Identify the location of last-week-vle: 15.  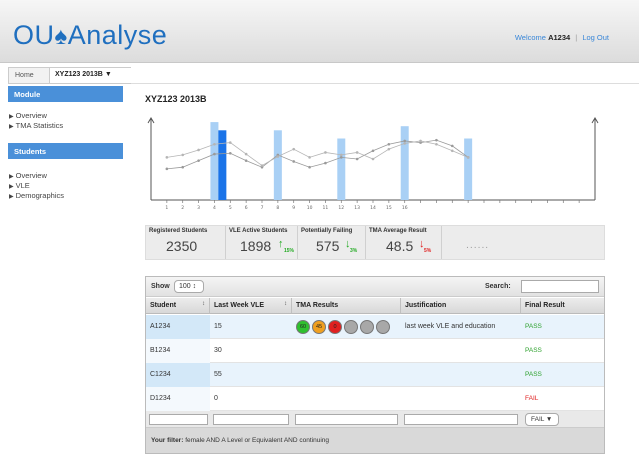
(218, 326).